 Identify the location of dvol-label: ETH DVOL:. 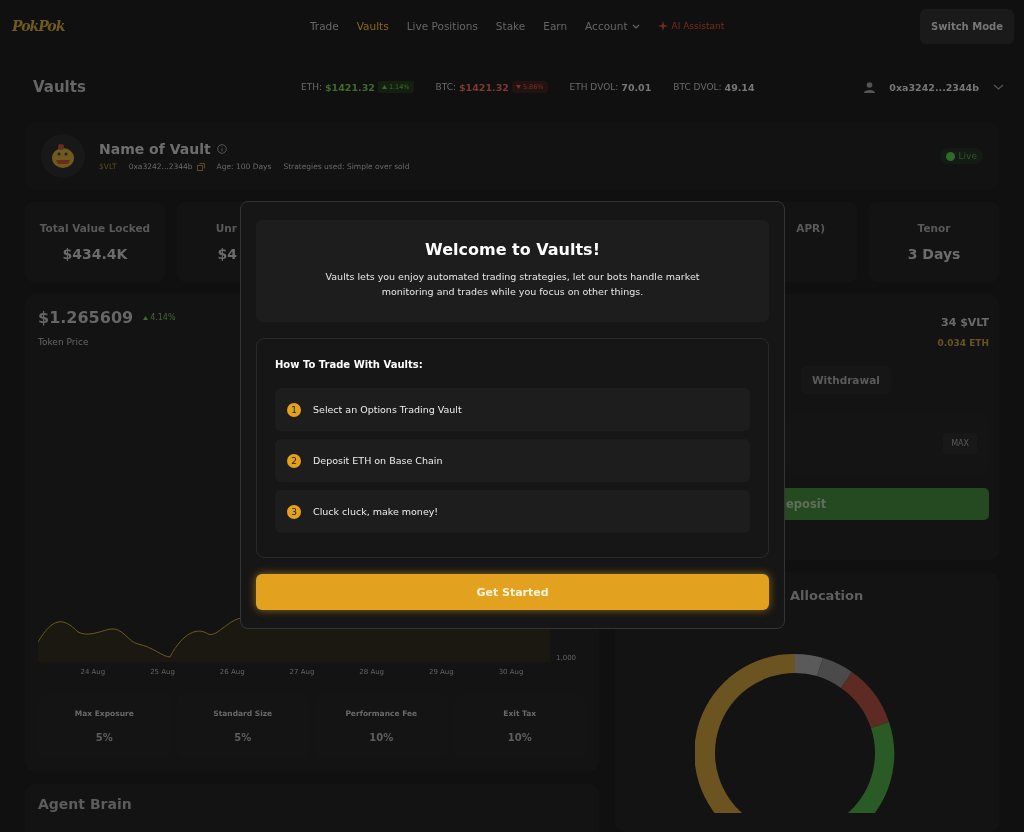
(594, 87).